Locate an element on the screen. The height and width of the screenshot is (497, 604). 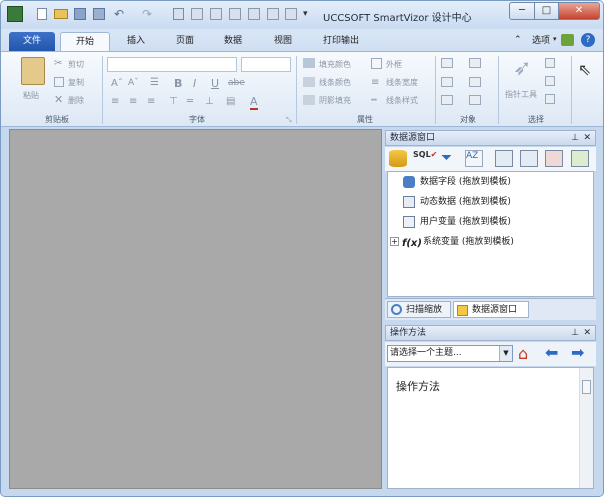
copy-icon is located at coordinates (216, 14).